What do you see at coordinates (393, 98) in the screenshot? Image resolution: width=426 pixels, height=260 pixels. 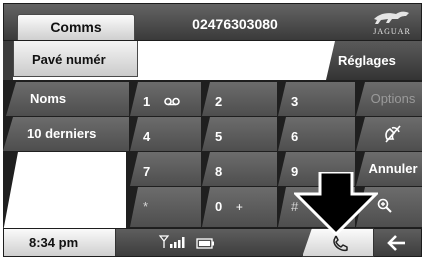 I see `options-label: Options` at bounding box center [393, 98].